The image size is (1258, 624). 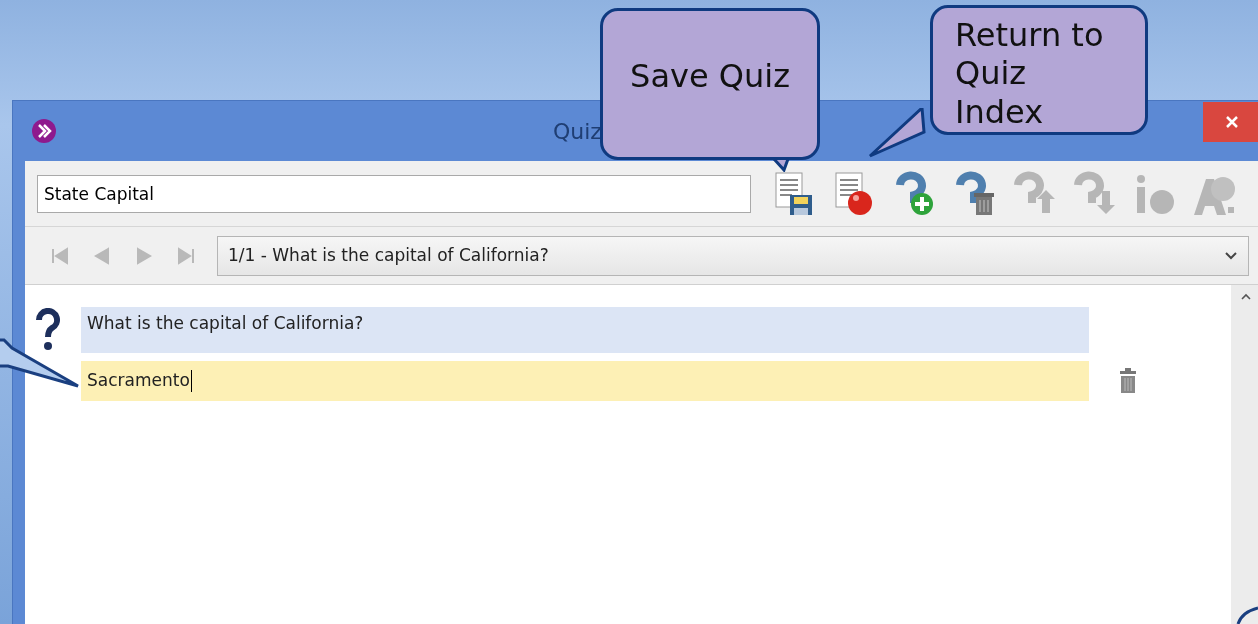 What do you see at coordinates (585, 381) in the screenshot?
I see `answer-field: Sacramento` at bounding box center [585, 381].